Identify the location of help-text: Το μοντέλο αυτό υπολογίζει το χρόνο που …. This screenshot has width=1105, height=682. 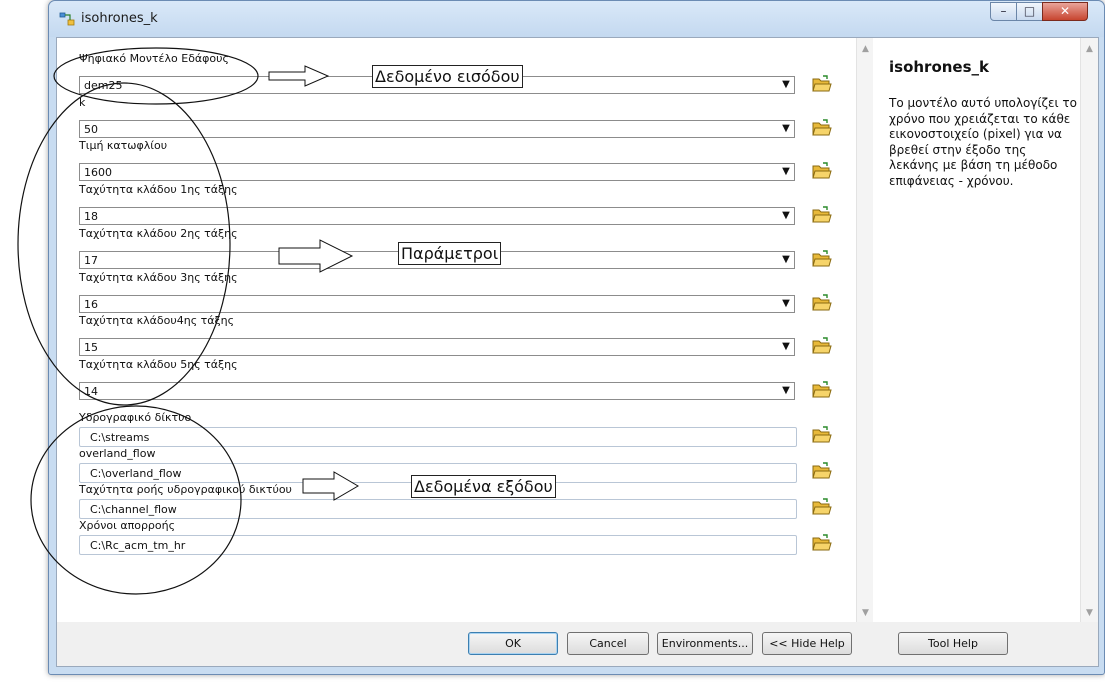
(983, 142).